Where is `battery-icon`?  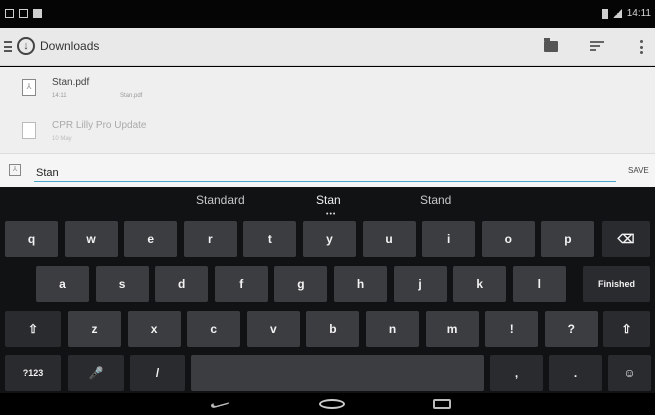 battery-icon is located at coordinates (604, 13).